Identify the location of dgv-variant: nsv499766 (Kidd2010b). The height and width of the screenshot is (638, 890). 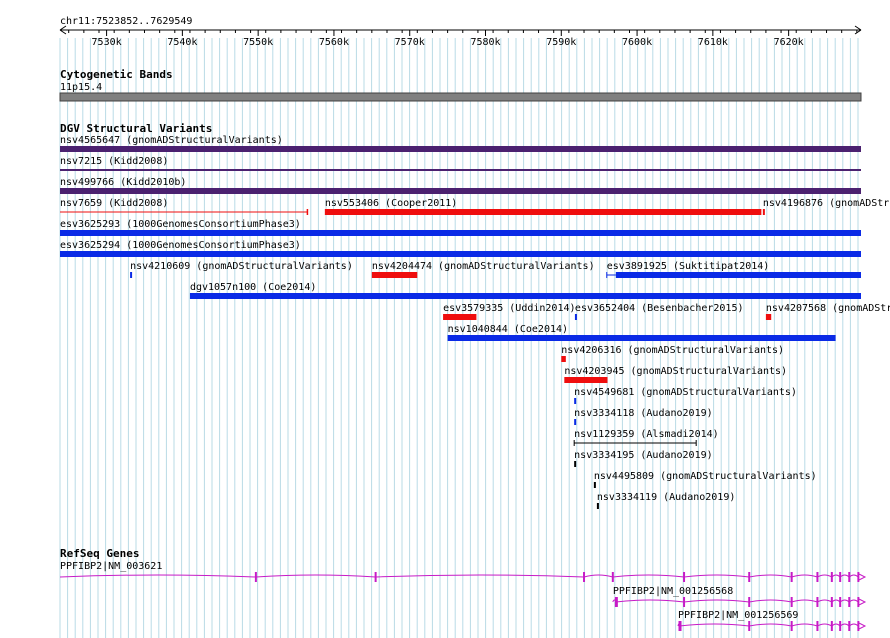
(460, 185).